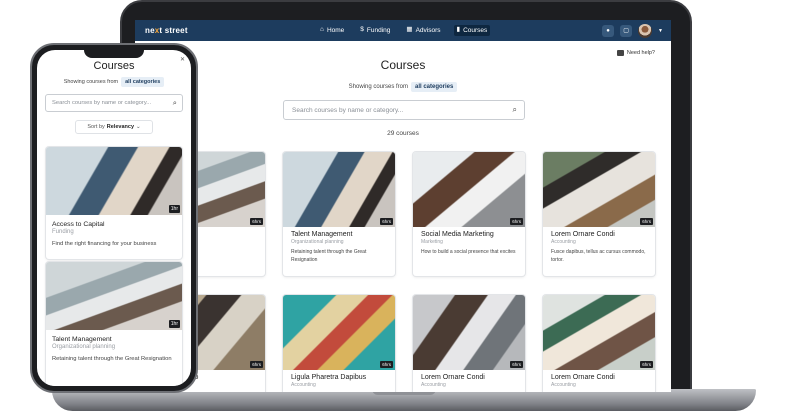 Image resolution: width=808 pixels, height=415 pixels. I want to click on chevron-down-icon: ⌄, so click(138, 127).